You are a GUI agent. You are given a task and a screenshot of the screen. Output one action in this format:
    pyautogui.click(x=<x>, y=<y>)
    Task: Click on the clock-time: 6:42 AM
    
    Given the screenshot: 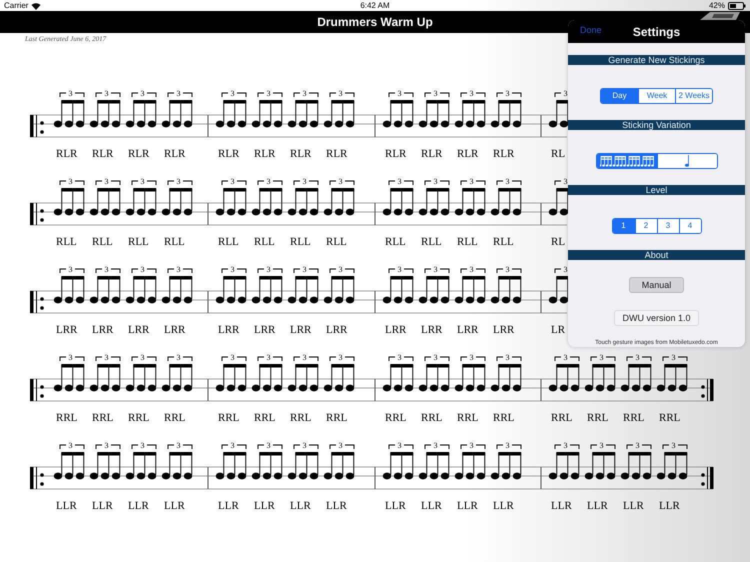 What is the action you would take?
    pyautogui.click(x=375, y=5)
    